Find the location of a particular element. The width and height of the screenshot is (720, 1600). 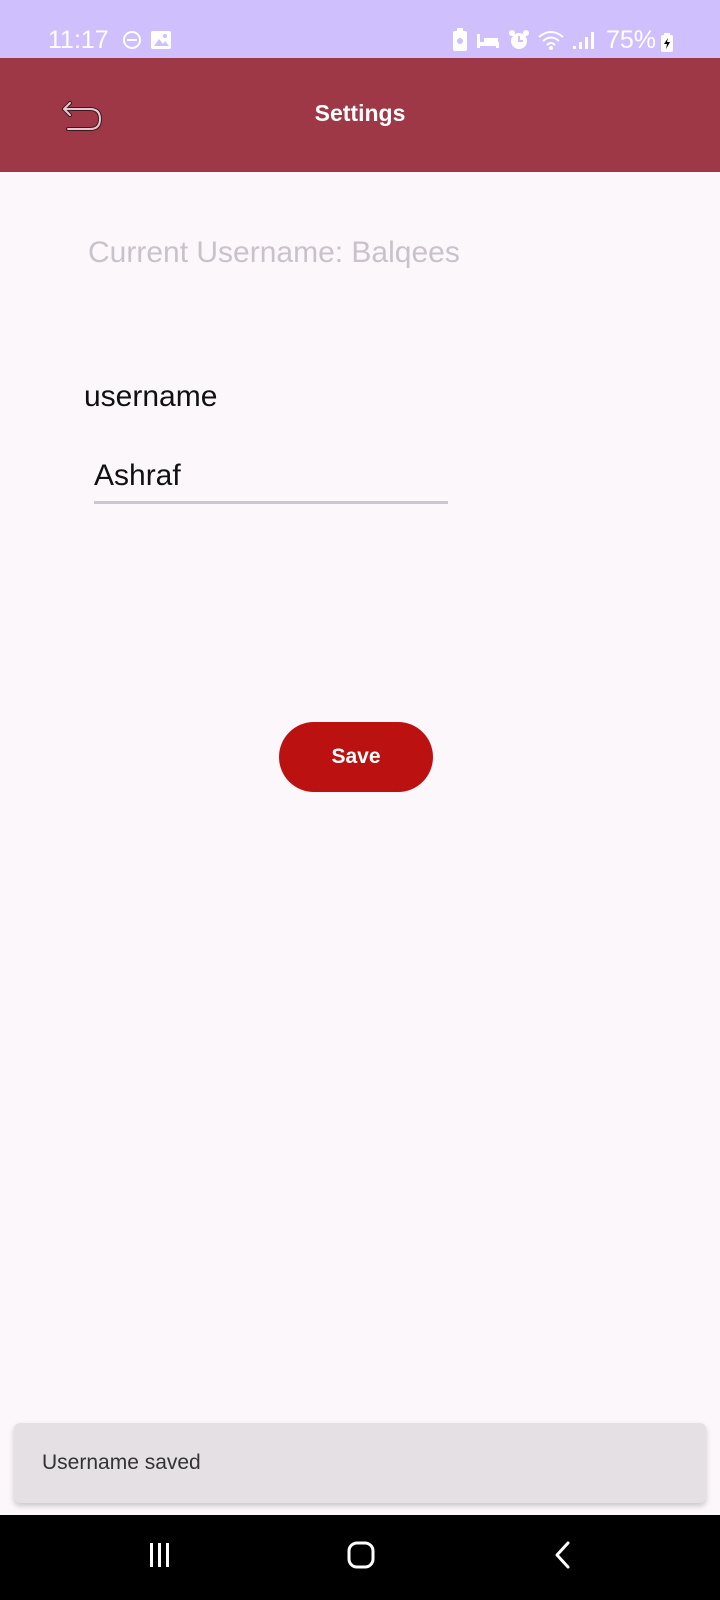

status-right-icons is located at coordinates (523, 42).